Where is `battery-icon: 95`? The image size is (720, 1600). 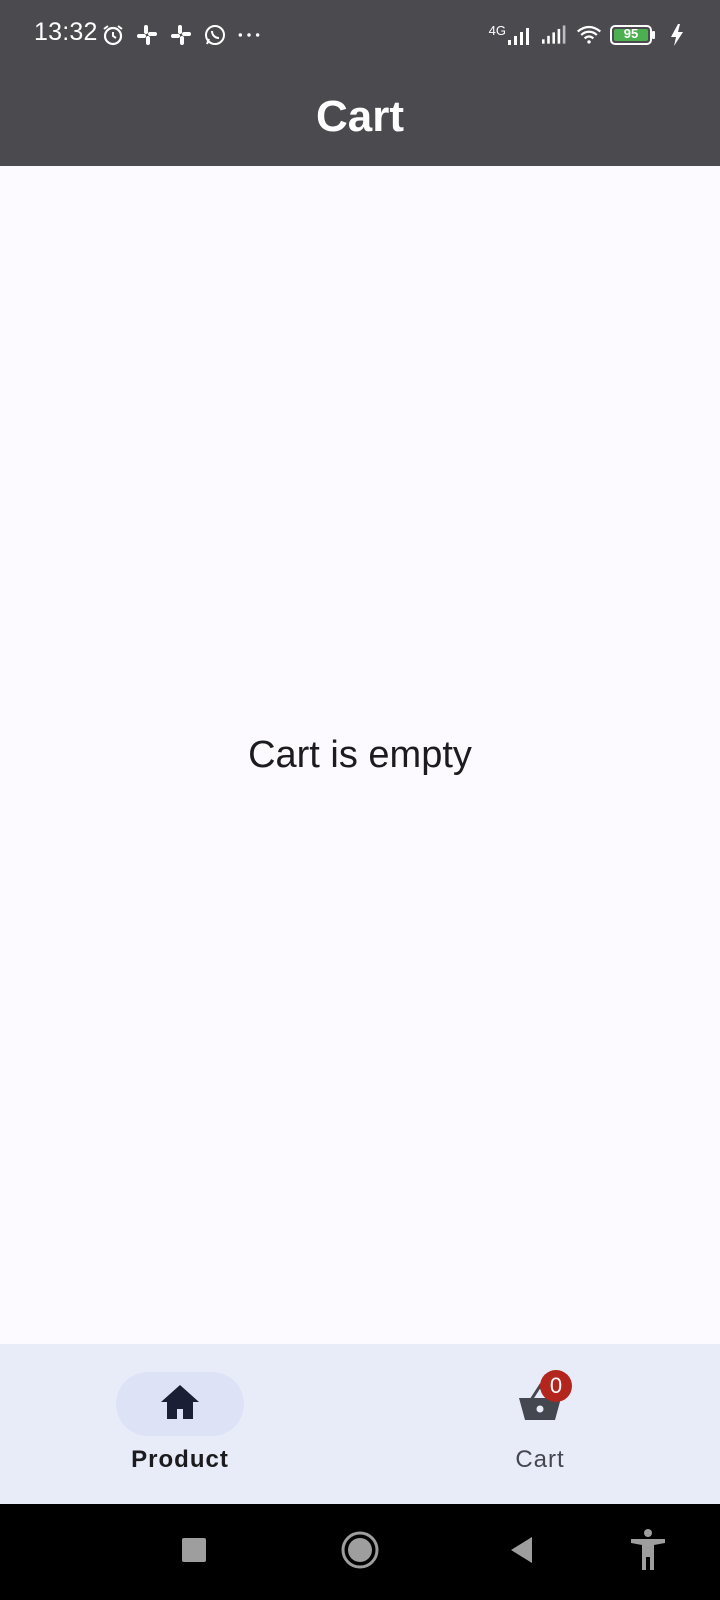 battery-icon: 95 is located at coordinates (633, 35).